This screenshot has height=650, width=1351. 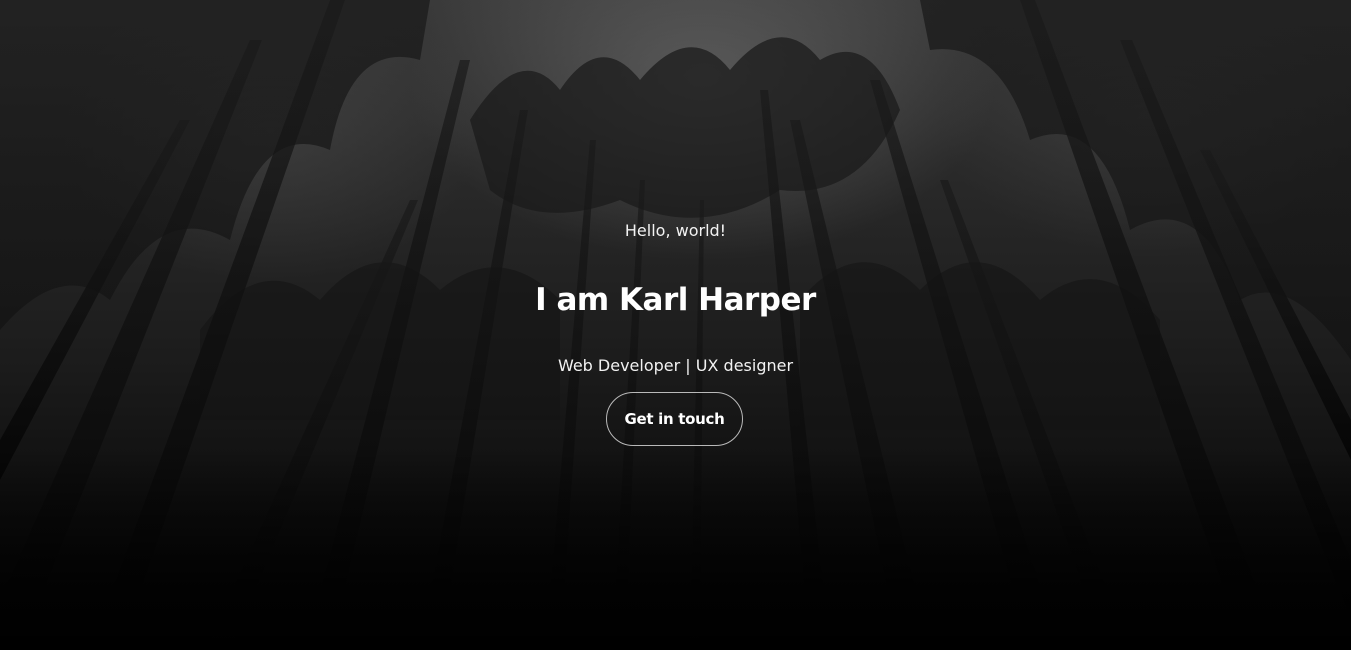 What do you see at coordinates (675, 365) in the screenshot?
I see `hero-roles: Web Developer | UX designer` at bounding box center [675, 365].